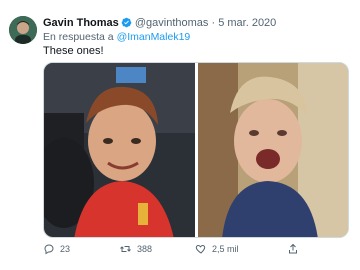 Image resolution: width=360 pixels, height=270 pixels. Describe the element at coordinates (225, 249) in the screenshot. I see `like-count: 2,5 mil` at that location.